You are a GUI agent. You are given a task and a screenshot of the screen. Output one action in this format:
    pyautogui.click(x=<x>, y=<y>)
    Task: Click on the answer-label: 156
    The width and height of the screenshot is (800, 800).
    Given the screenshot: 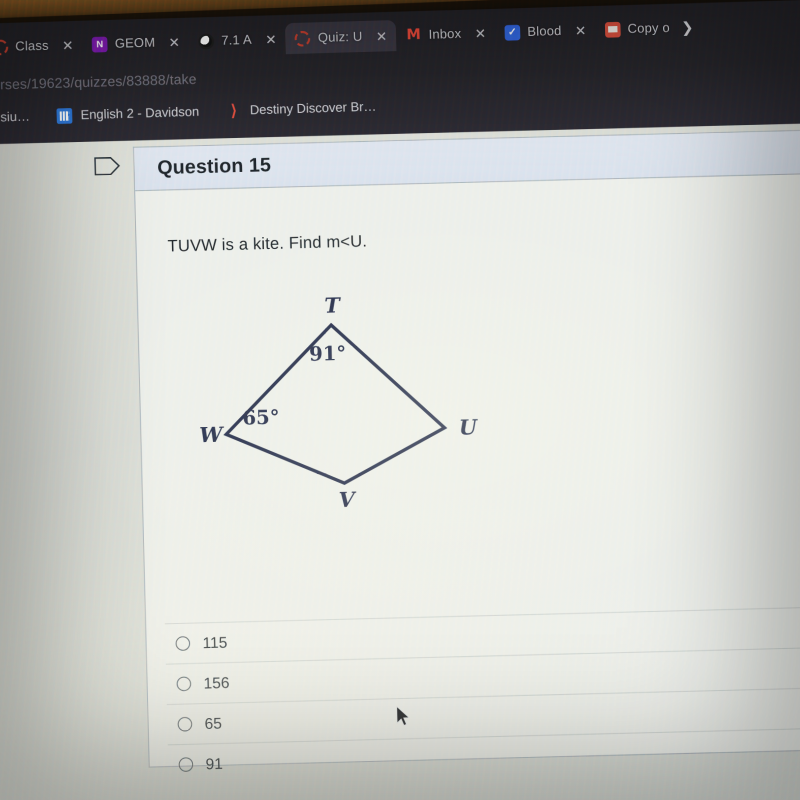 What is the action you would take?
    pyautogui.click(x=216, y=683)
    